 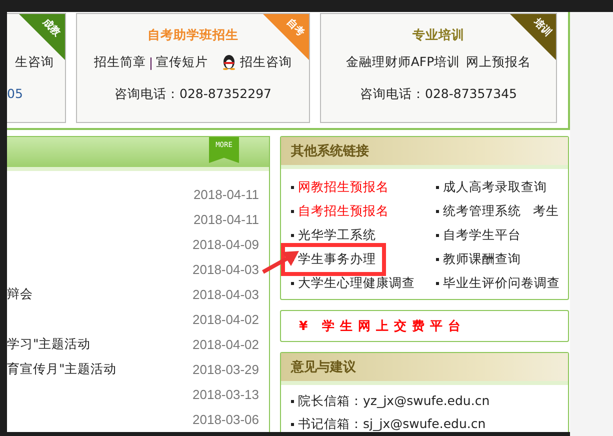 What do you see at coordinates (333, 259) in the screenshot?
I see `system-link: 学生事务办理` at bounding box center [333, 259].